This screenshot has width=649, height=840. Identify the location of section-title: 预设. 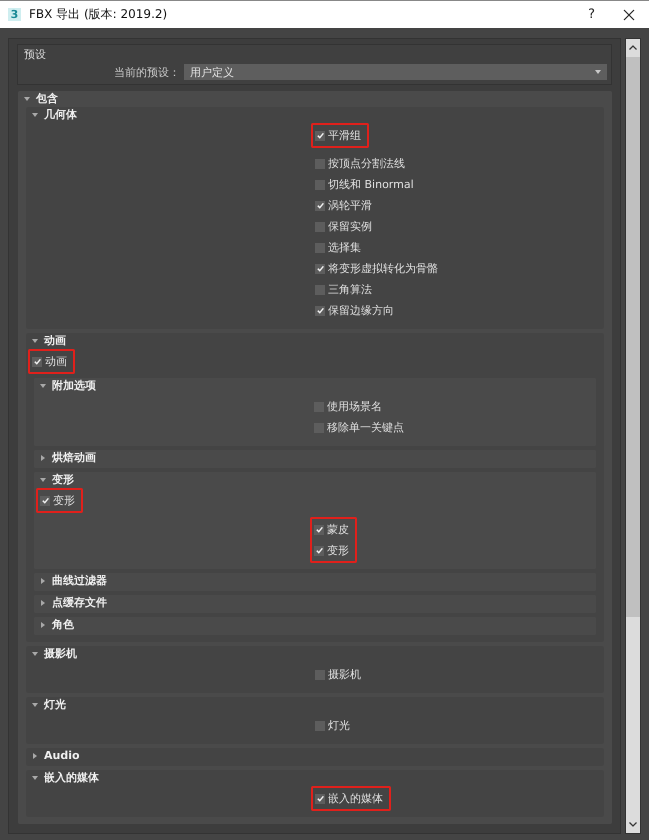
(35, 54).